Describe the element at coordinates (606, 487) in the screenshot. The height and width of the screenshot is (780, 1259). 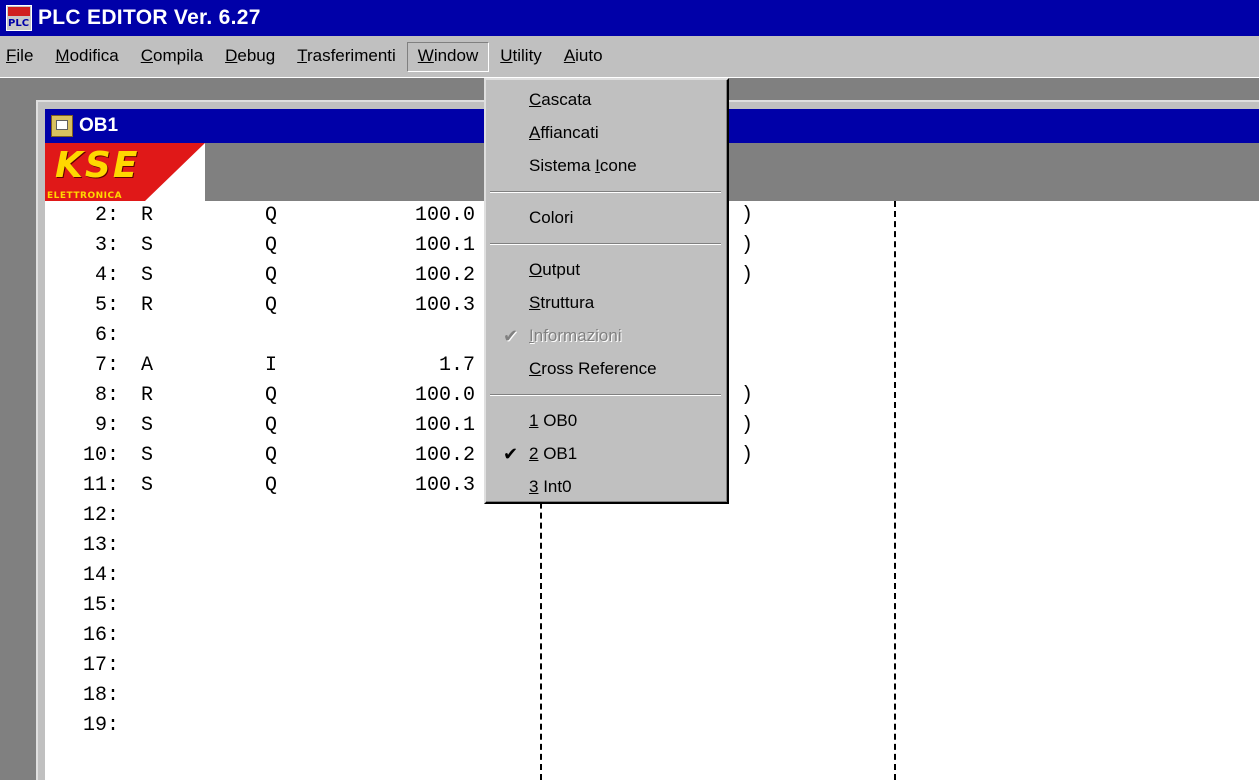
I see `menu-item-3-int0: 3 Int0` at that location.